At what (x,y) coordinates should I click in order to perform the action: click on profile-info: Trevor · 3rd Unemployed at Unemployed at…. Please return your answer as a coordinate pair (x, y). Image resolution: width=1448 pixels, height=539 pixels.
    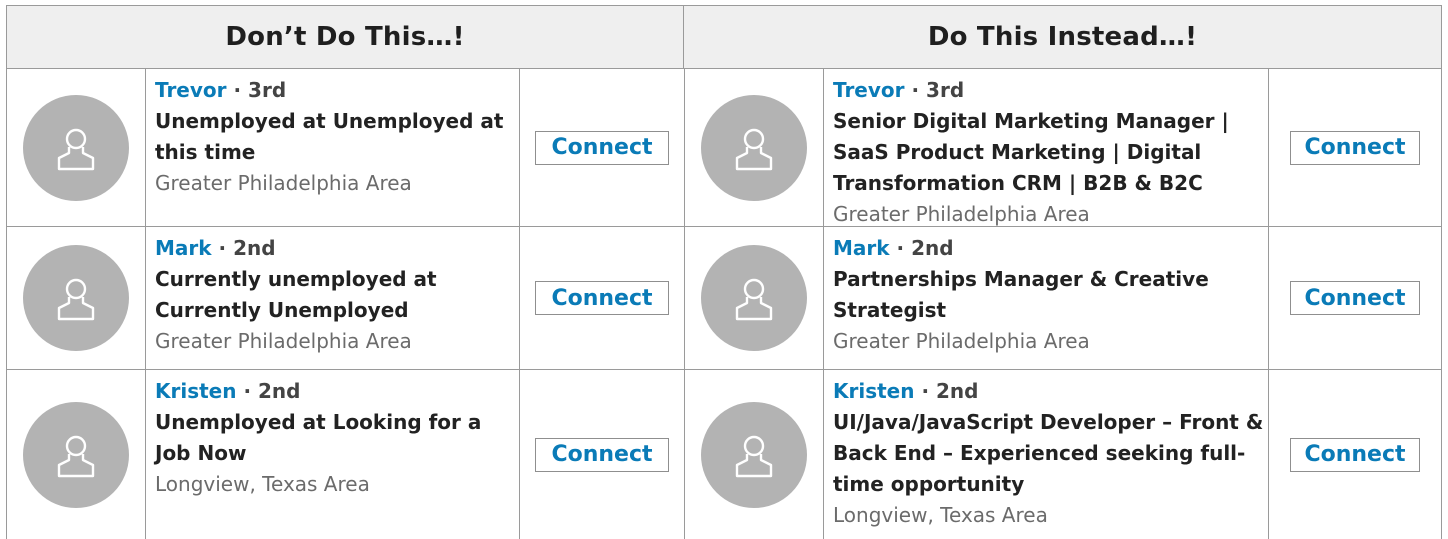
    Looking at the image, I should click on (334, 137).